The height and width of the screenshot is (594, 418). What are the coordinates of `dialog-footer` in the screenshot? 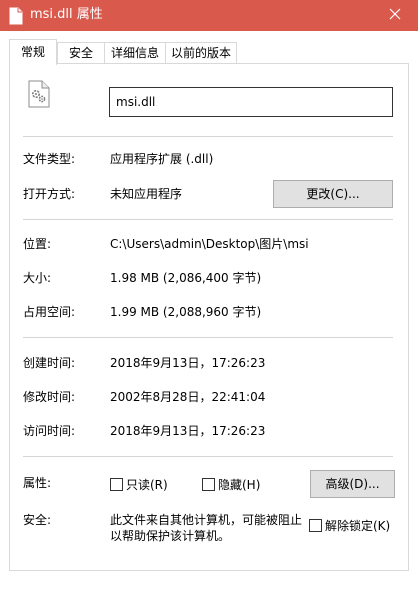 It's located at (209, 583).